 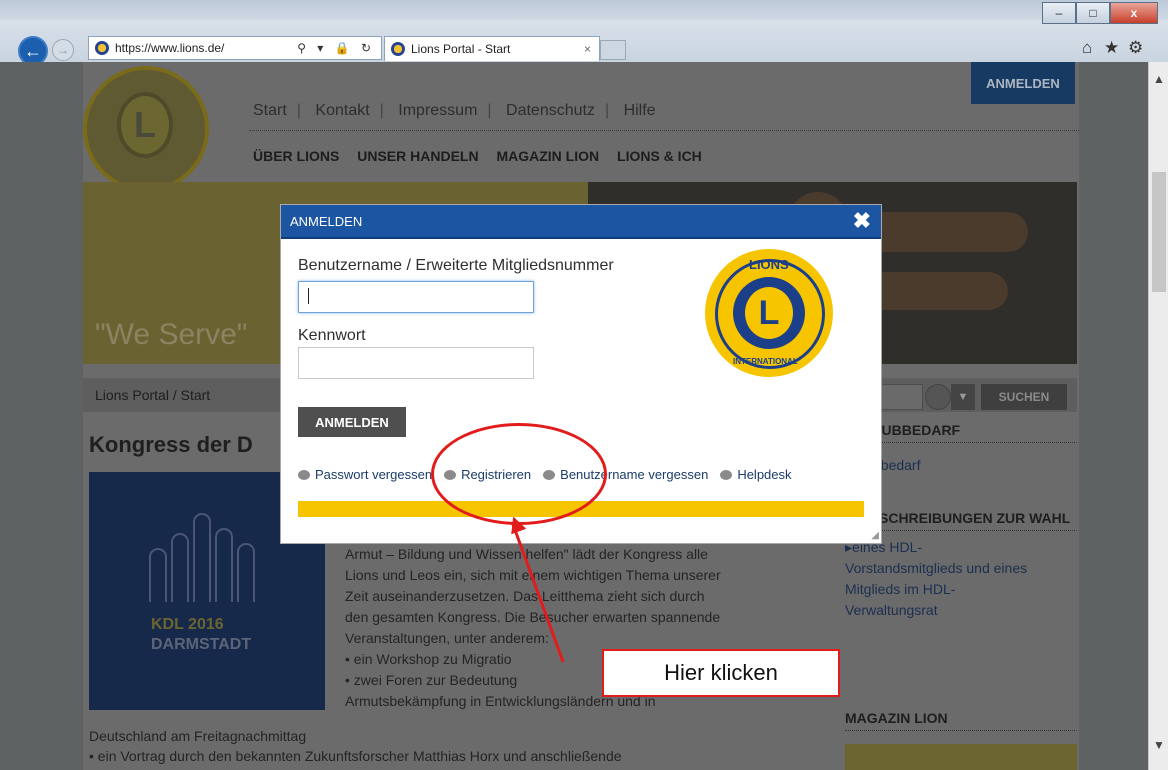 I want to click on logo-international-text: INTERNATIONAL, so click(x=765, y=361).